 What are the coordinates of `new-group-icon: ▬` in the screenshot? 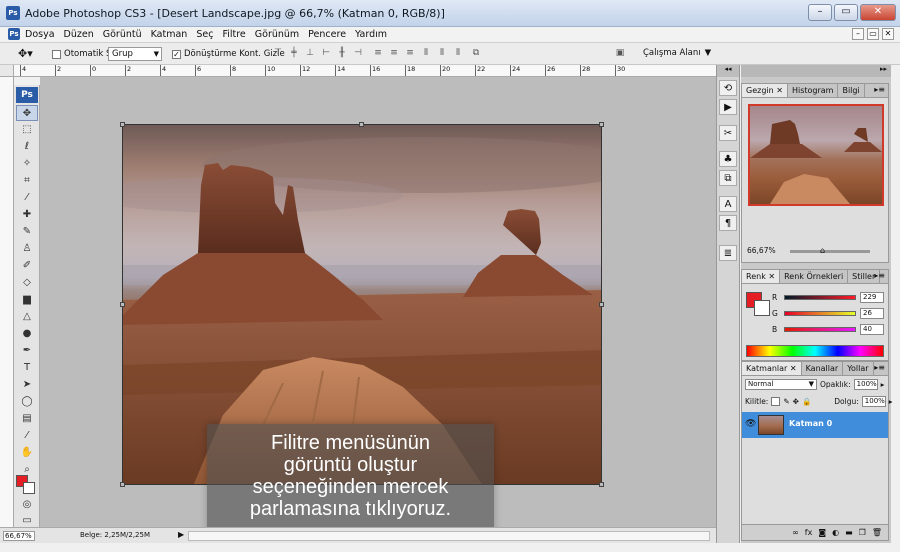 It's located at (849, 532).